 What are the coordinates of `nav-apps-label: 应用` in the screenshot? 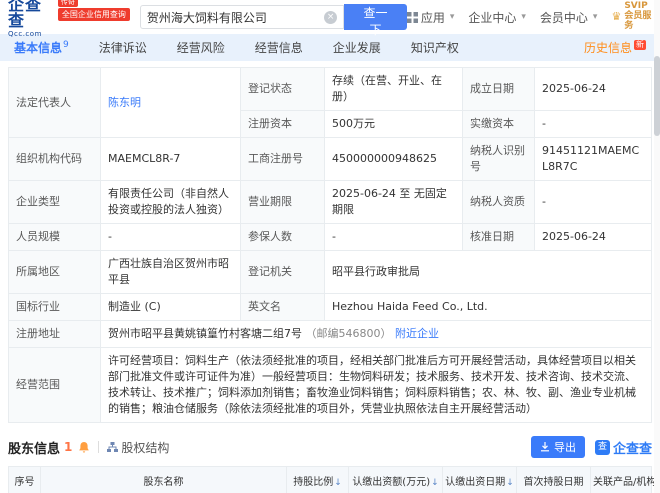 It's located at (432, 17).